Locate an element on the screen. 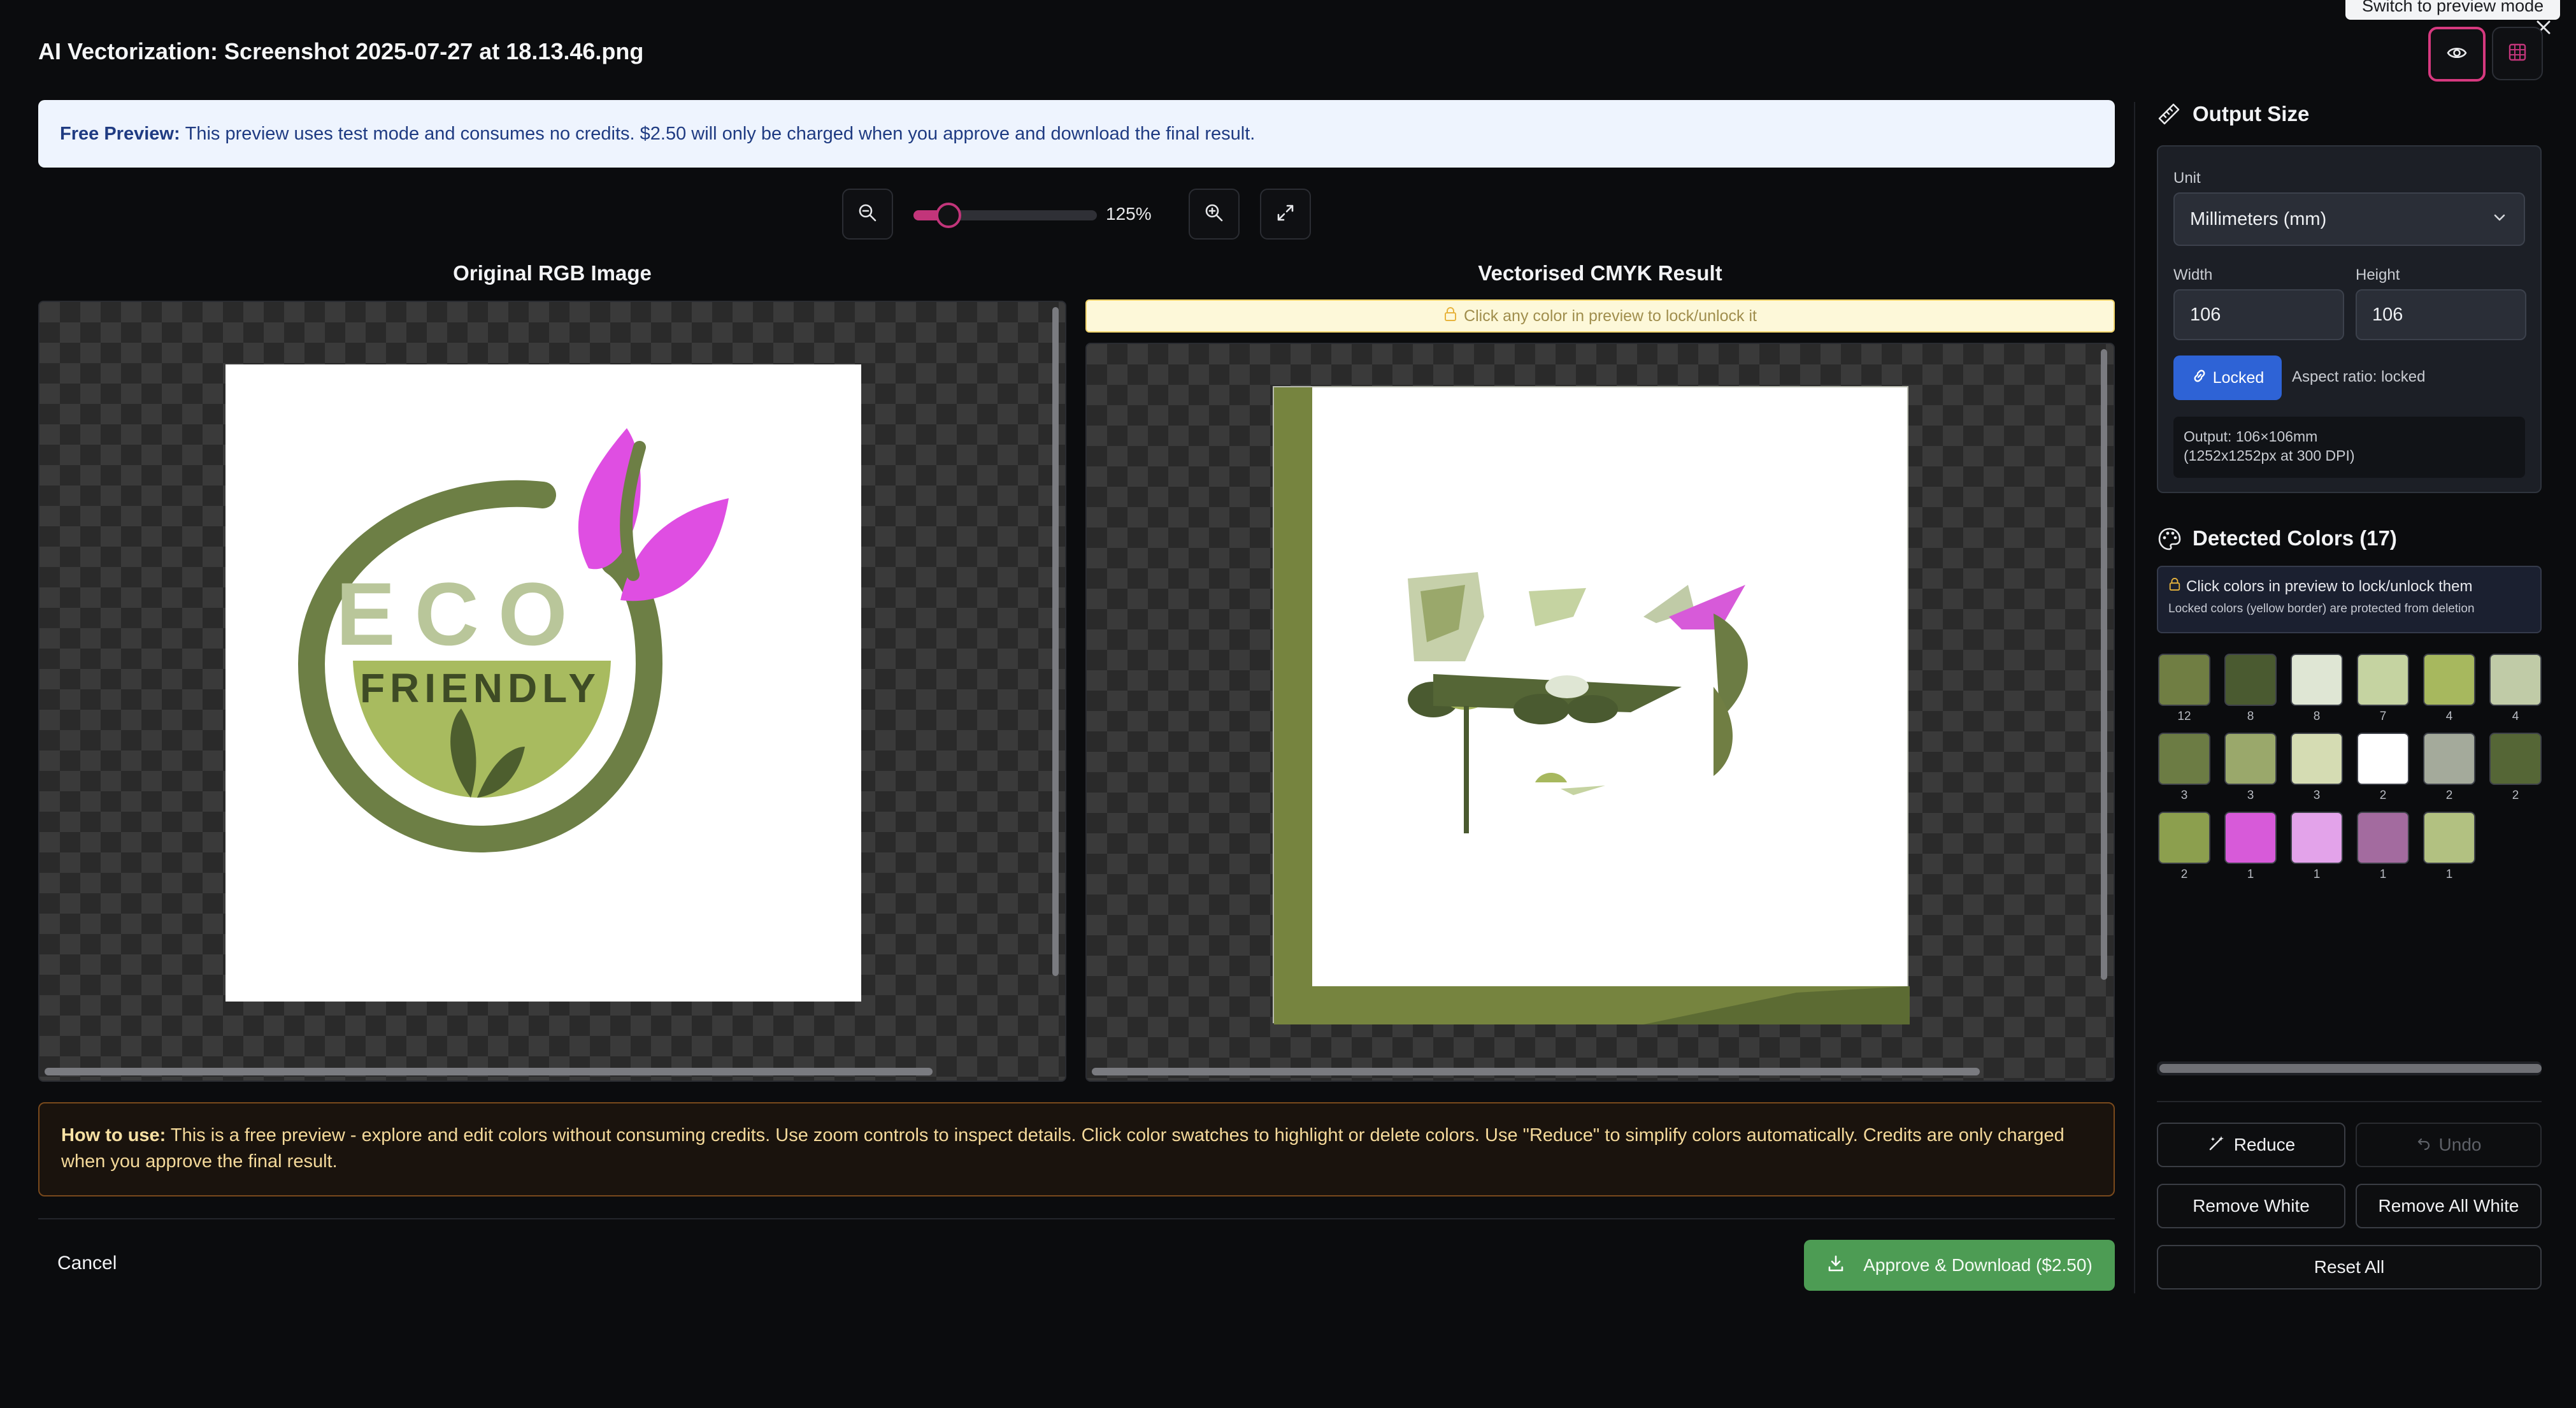 The image size is (2576, 1408). ruler-icon is located at coordinates (2169, 116).